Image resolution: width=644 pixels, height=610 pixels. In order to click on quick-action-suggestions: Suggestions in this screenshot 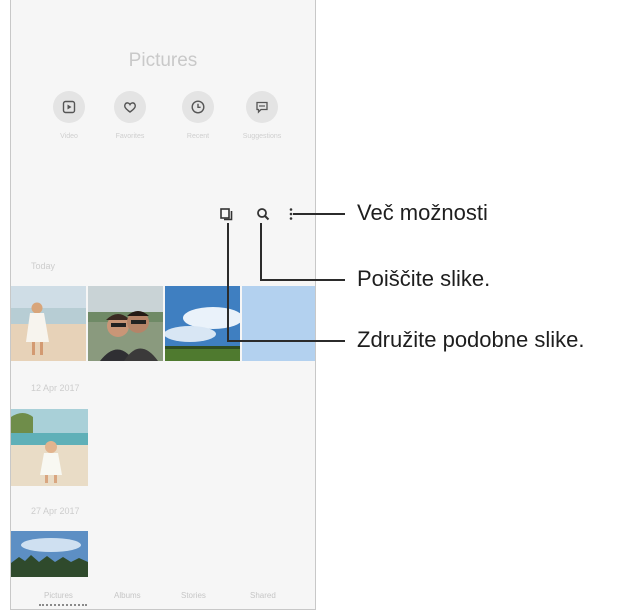, I will do `click(262, 115)`.